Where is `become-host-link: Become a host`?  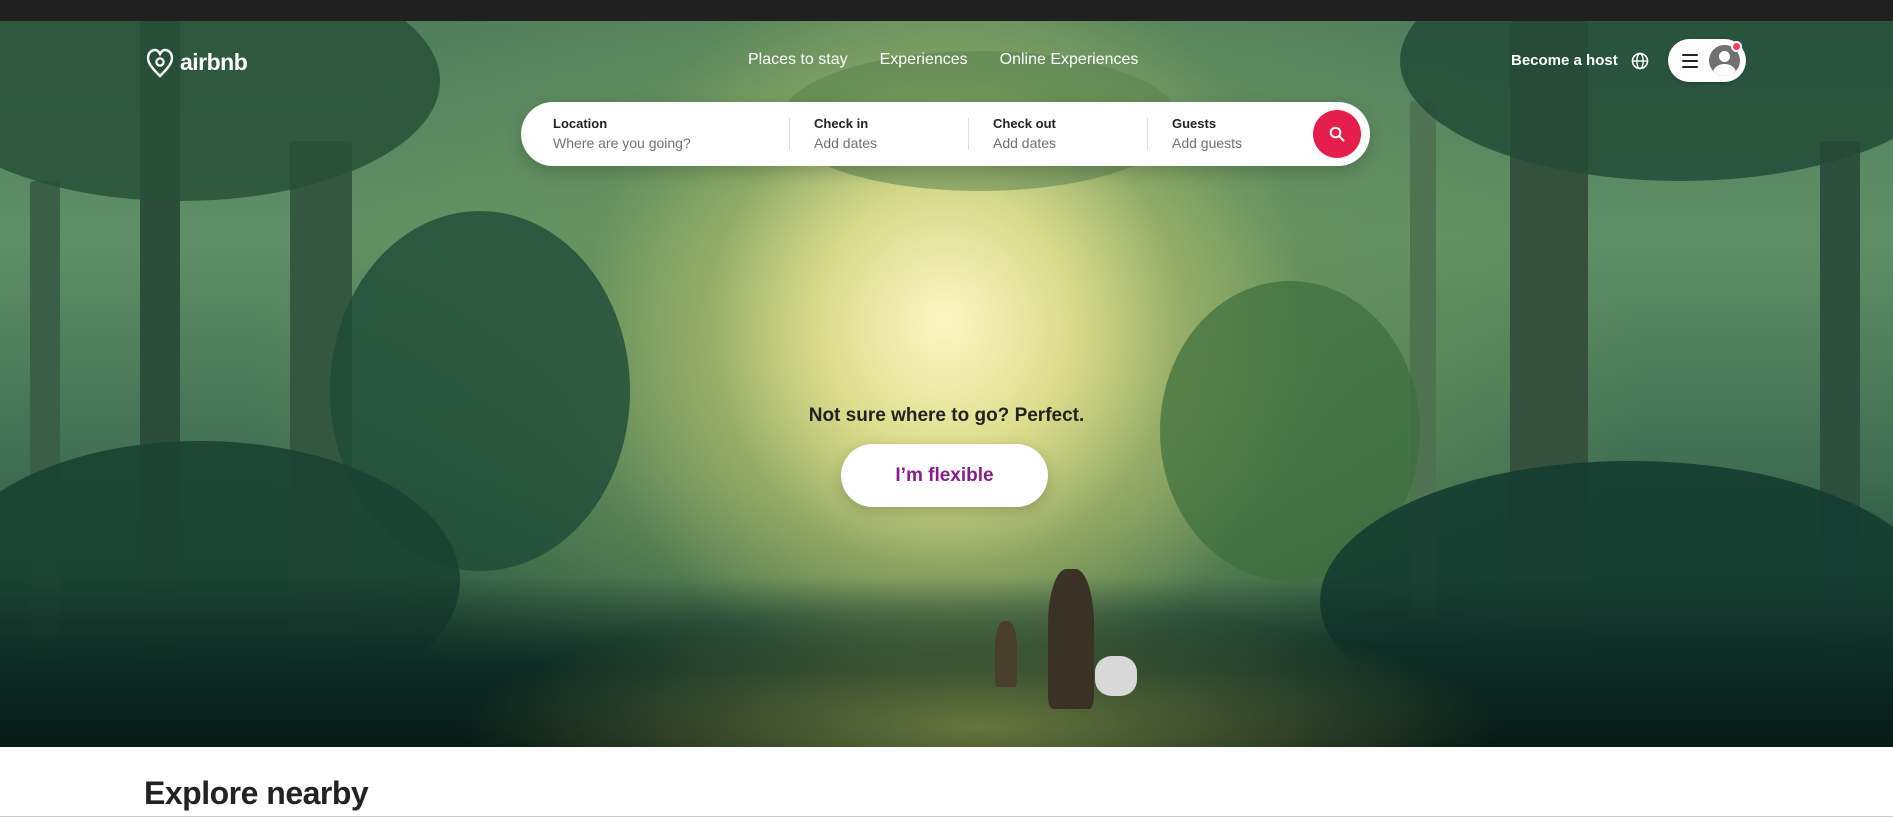
become-host-link: Become a host is located at coordinates (1564, 60).